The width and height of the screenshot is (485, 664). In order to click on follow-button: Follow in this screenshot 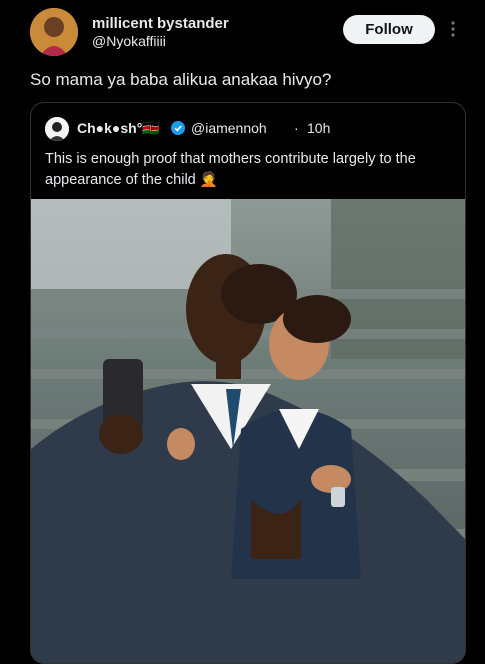, I will do `click(389, 29)`.